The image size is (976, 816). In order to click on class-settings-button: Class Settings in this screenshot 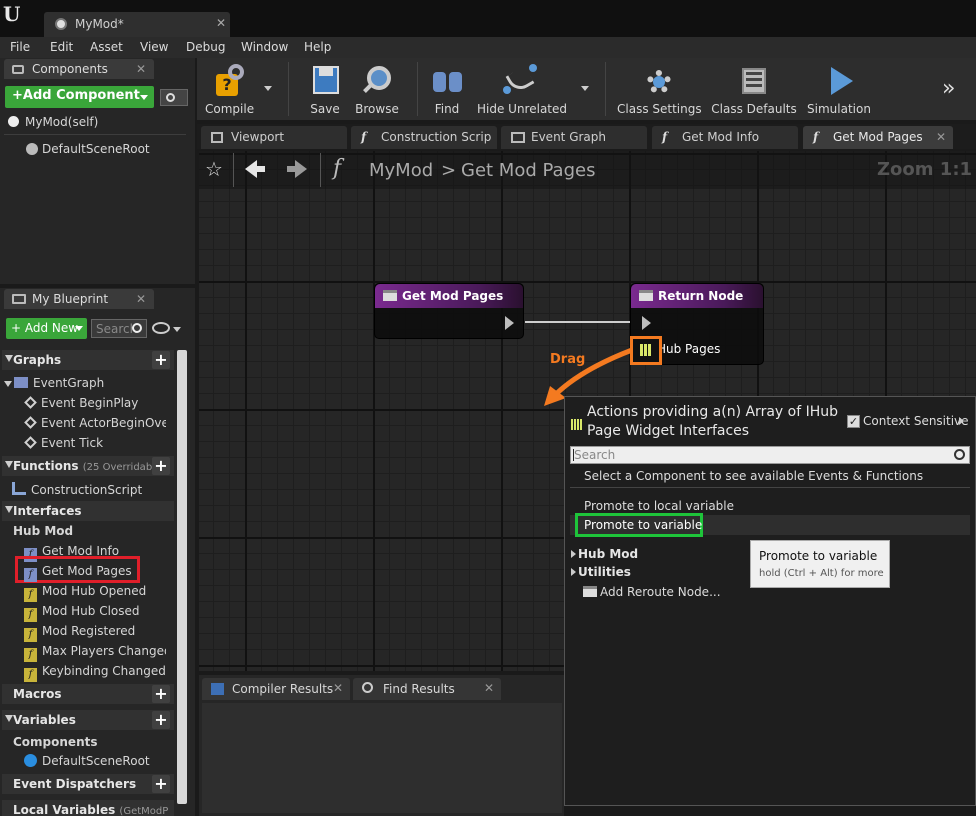, I will do `click(659, 89)`.